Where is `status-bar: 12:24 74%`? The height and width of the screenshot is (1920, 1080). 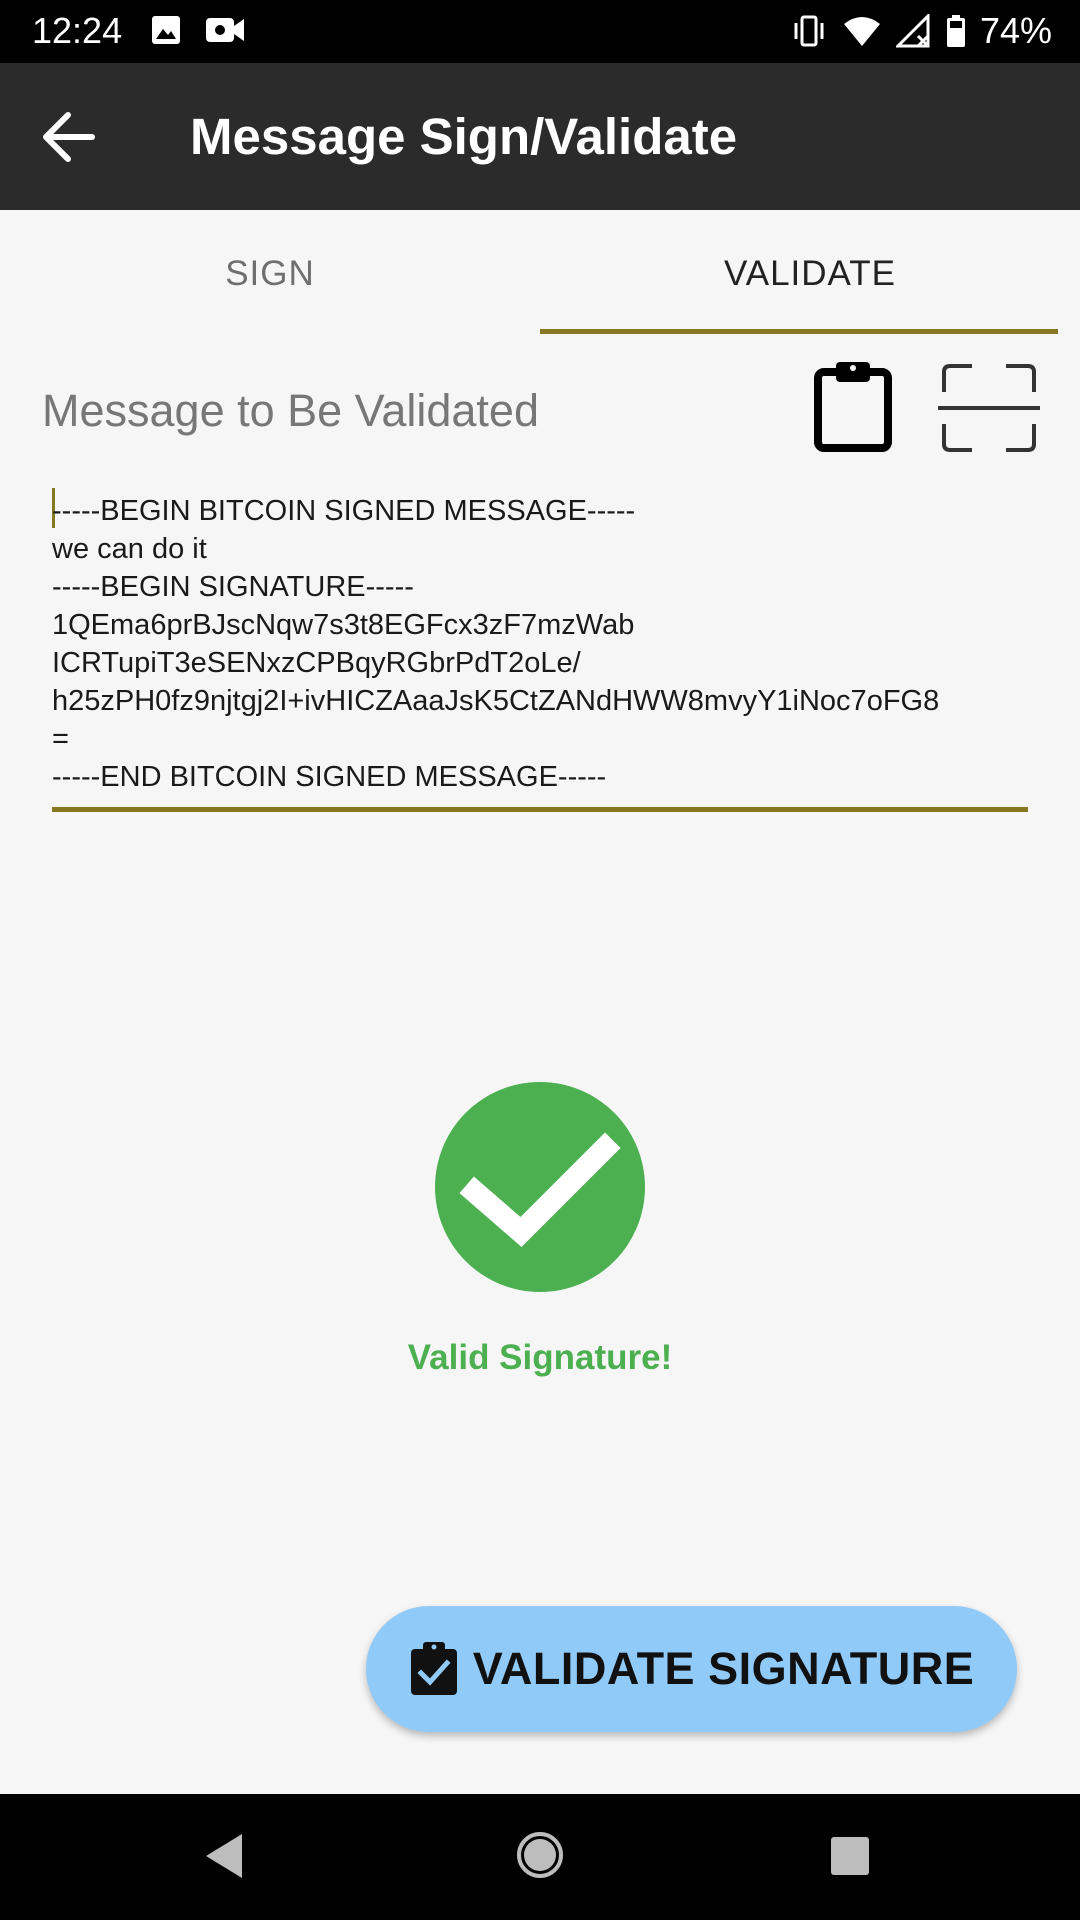
status-bar: 12:24 74% is located at coordinates (540, 31).